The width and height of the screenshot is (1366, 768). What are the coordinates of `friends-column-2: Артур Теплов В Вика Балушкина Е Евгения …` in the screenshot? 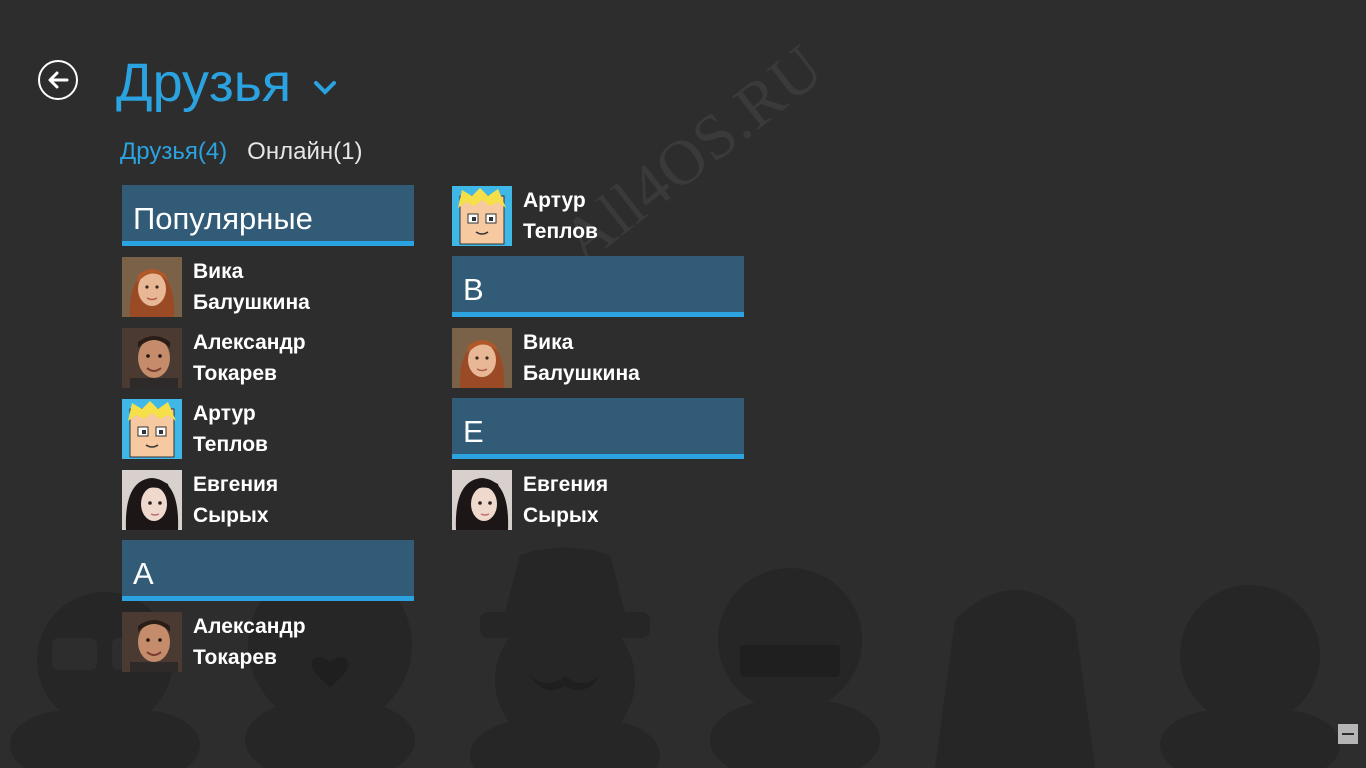 It's located at (598, 362).